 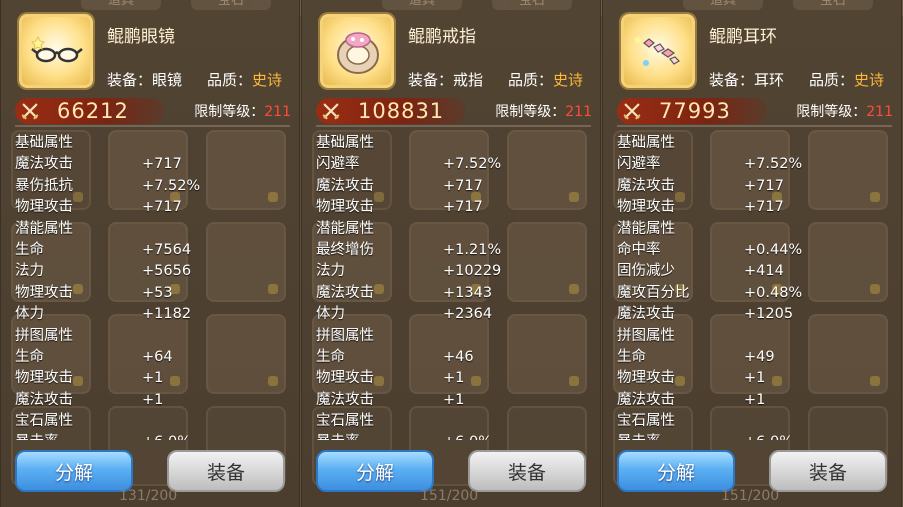 What do you see at coordinates (747, 80) in the screenshot?
I see `equip-slot-label: 装备：耳环` at bounding box center [747, 80].